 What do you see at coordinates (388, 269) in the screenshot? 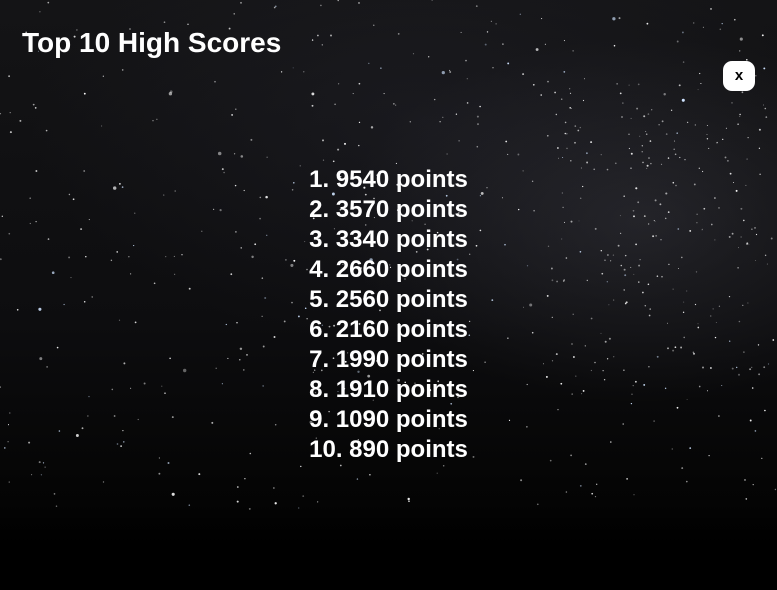
I see `score-entry: 4. 2660 points` at bounding box center [388, 269].